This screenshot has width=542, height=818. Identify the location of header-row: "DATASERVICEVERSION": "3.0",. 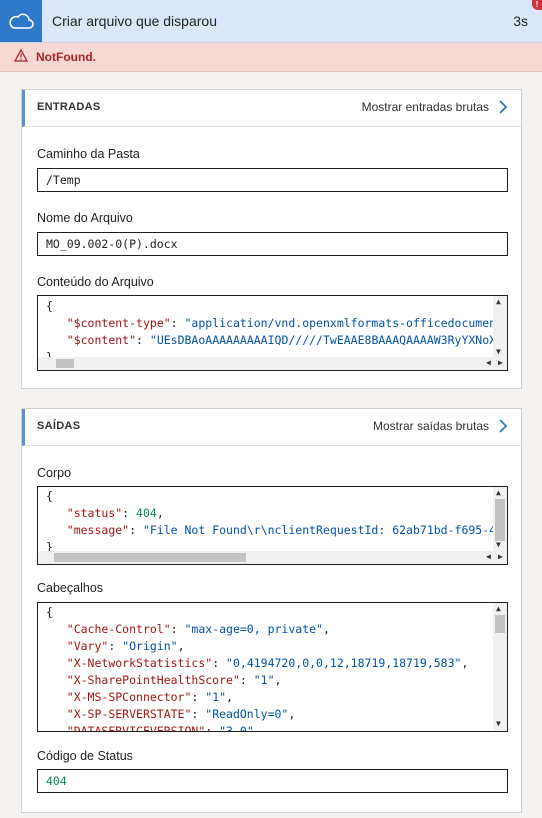
(163, 728).